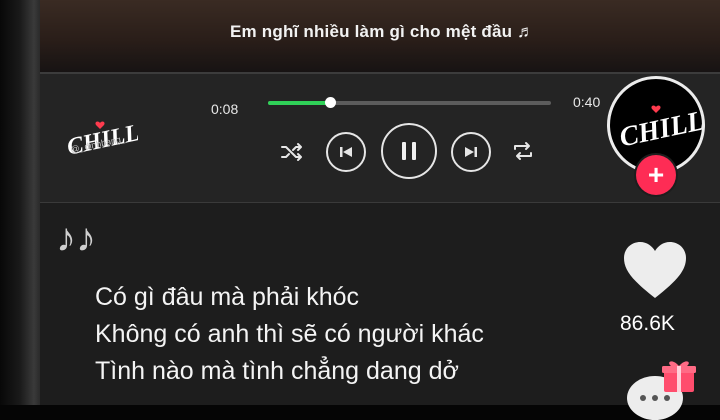 The image size is (720, 420). Describe the element at coordinates (656, 109) in the screenshot. I see `avatar-heart-icon` at that location.